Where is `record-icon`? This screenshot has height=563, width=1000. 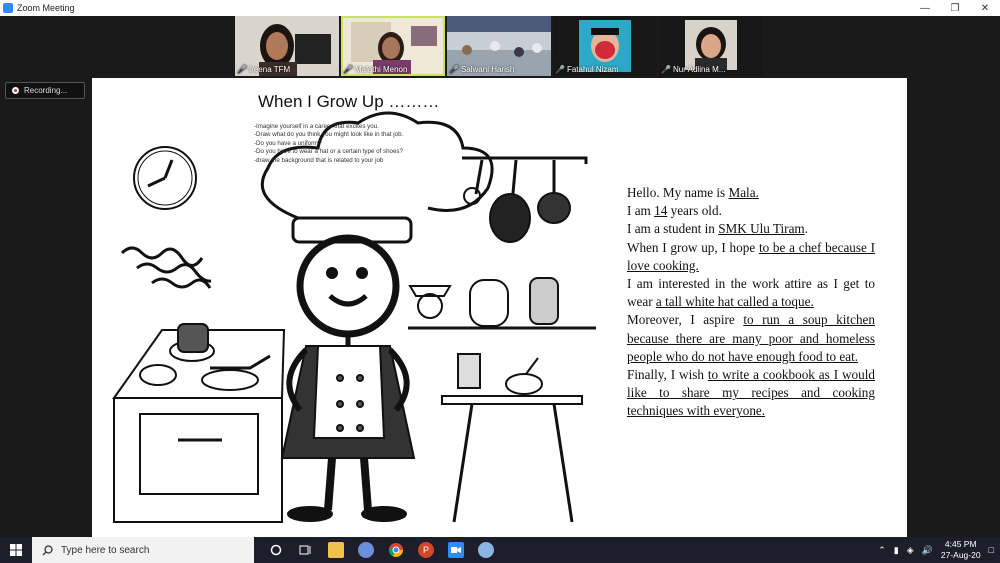
record-icon is located at coordinates (15, 90).